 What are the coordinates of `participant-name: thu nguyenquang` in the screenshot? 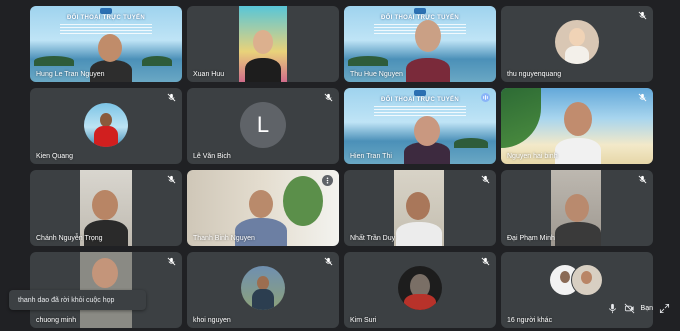 It's located at (534, 74).